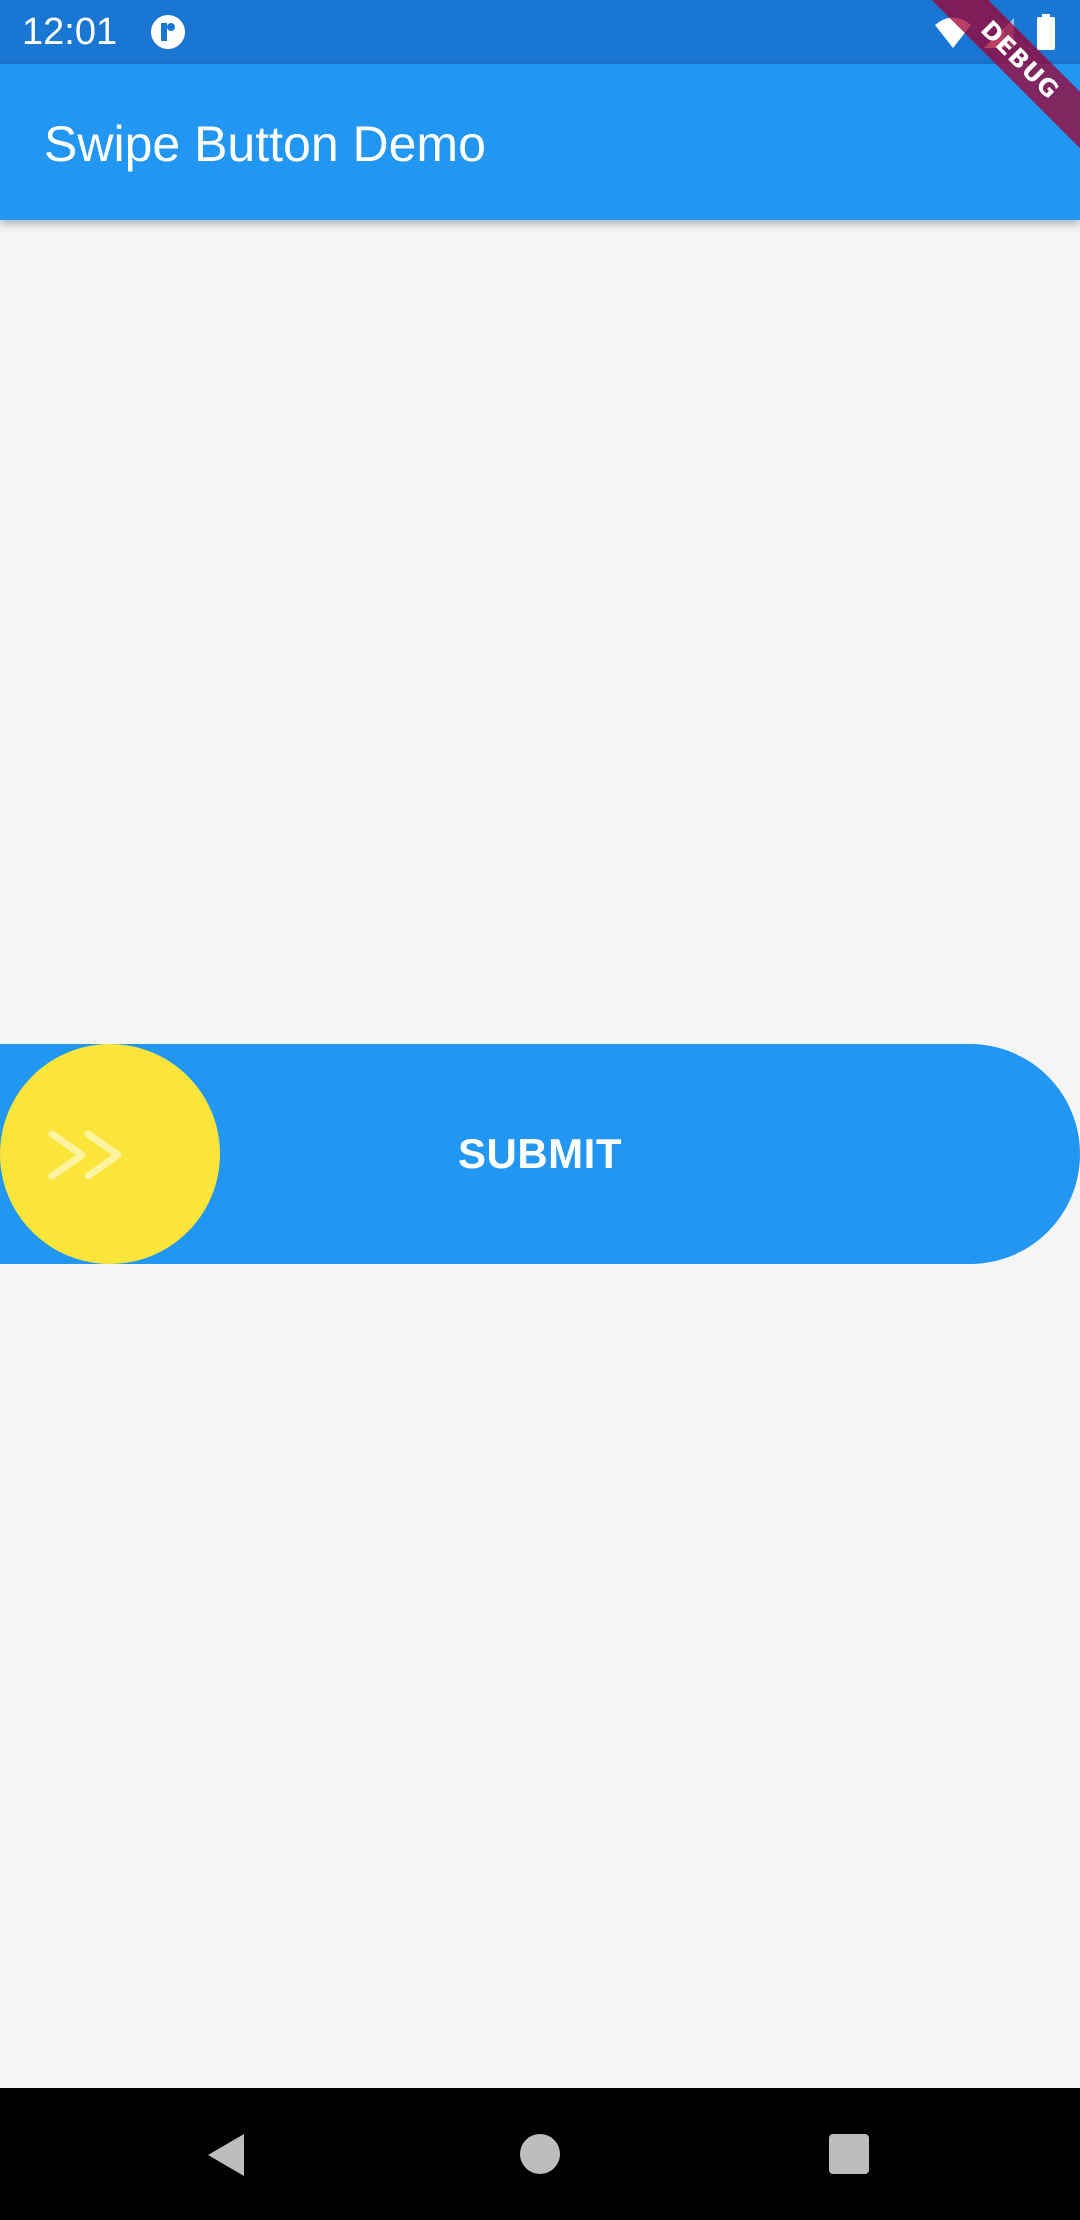 The width and height of the screenshot is (1080, 2220). What do you see at coordinates (999, 33) in the screenshot?
I see `signal-icon` at bounding box center [999, 33].